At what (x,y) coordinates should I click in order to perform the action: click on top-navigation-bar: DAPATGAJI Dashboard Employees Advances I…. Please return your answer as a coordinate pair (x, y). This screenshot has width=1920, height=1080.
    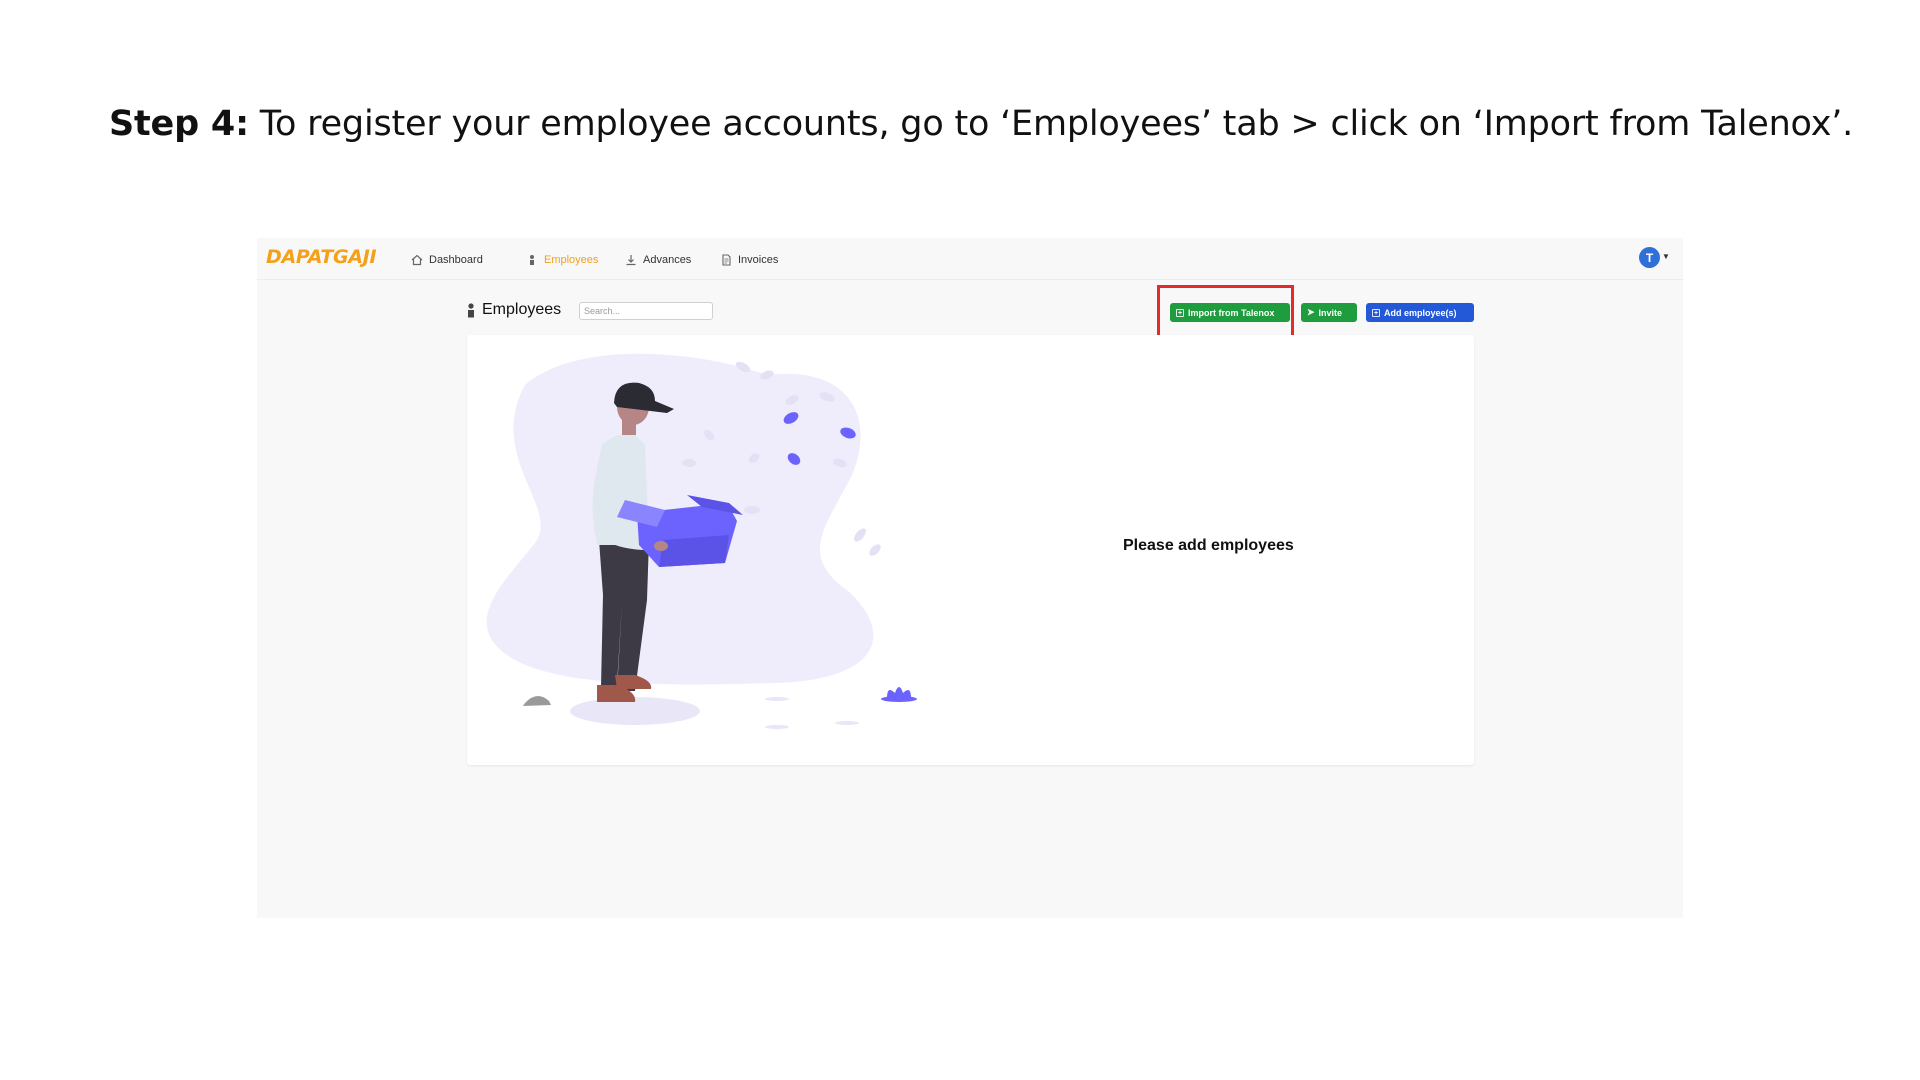
    Looking at the image, I should click on (970, 259).